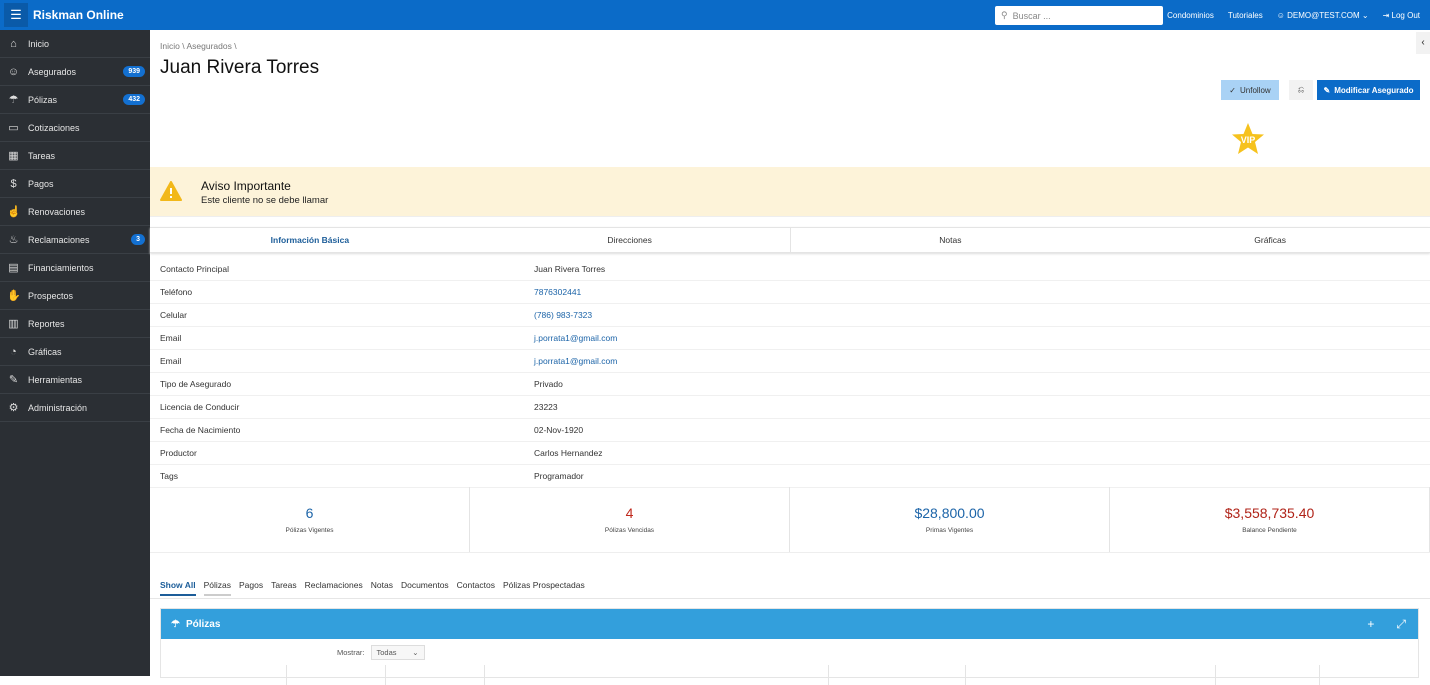 The height and width of the screenshot is (685, 1430). Describe the element at coordinates (75, 408) in the screenshot. I see `sidebar-item-administracion: ⚙ Administración` at that location.